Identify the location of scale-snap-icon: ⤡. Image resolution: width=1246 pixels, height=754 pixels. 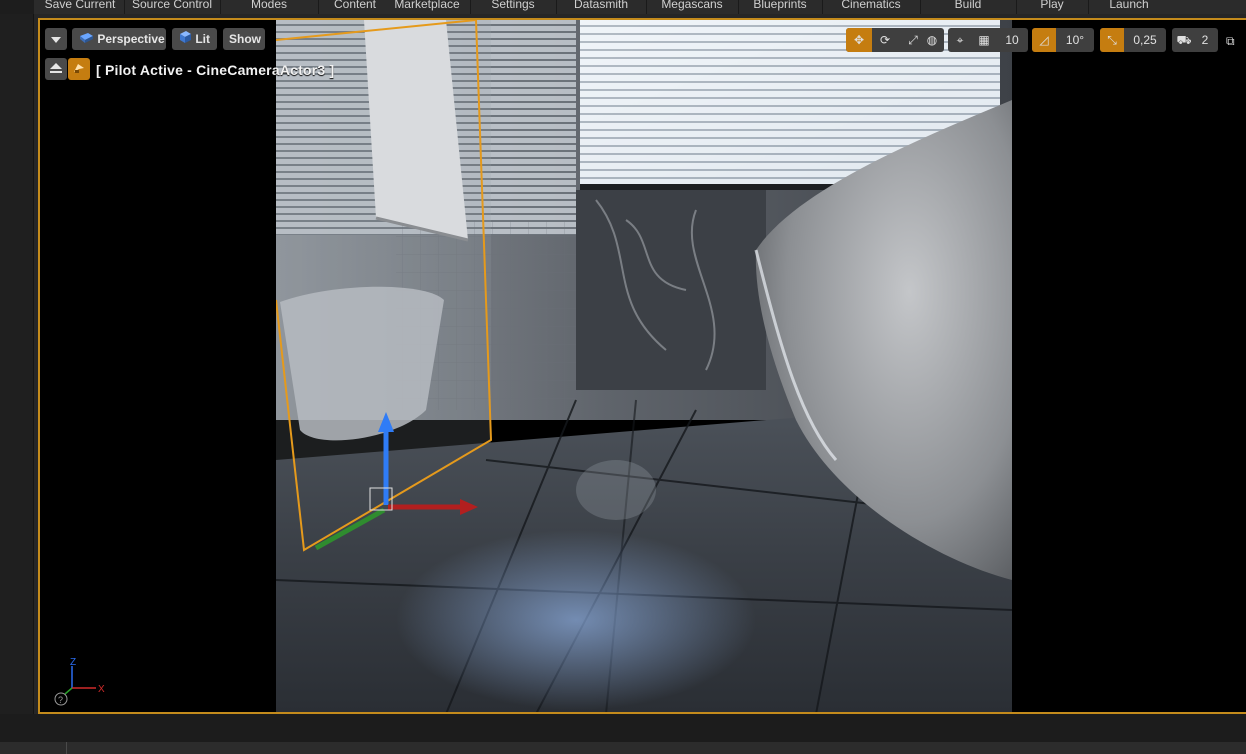
(1112, 40).